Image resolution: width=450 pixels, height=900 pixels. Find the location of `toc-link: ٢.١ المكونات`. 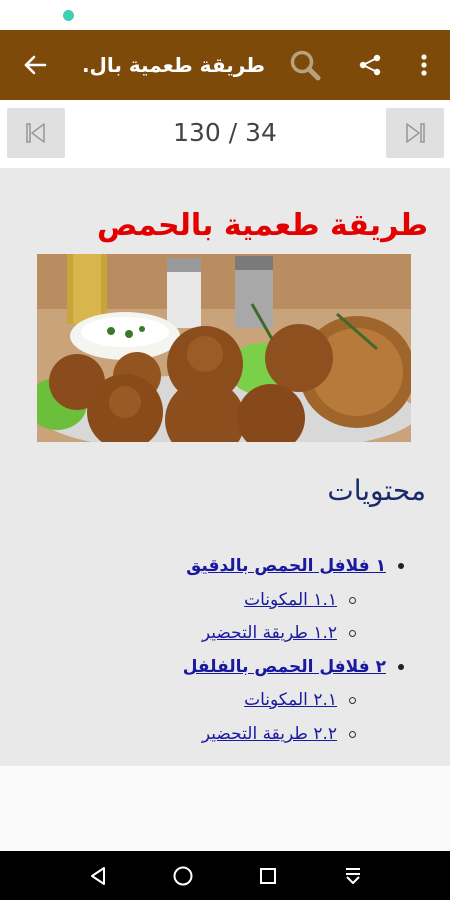

toc-link: ٢.١ المكونات is located at coordinates (290, 700).